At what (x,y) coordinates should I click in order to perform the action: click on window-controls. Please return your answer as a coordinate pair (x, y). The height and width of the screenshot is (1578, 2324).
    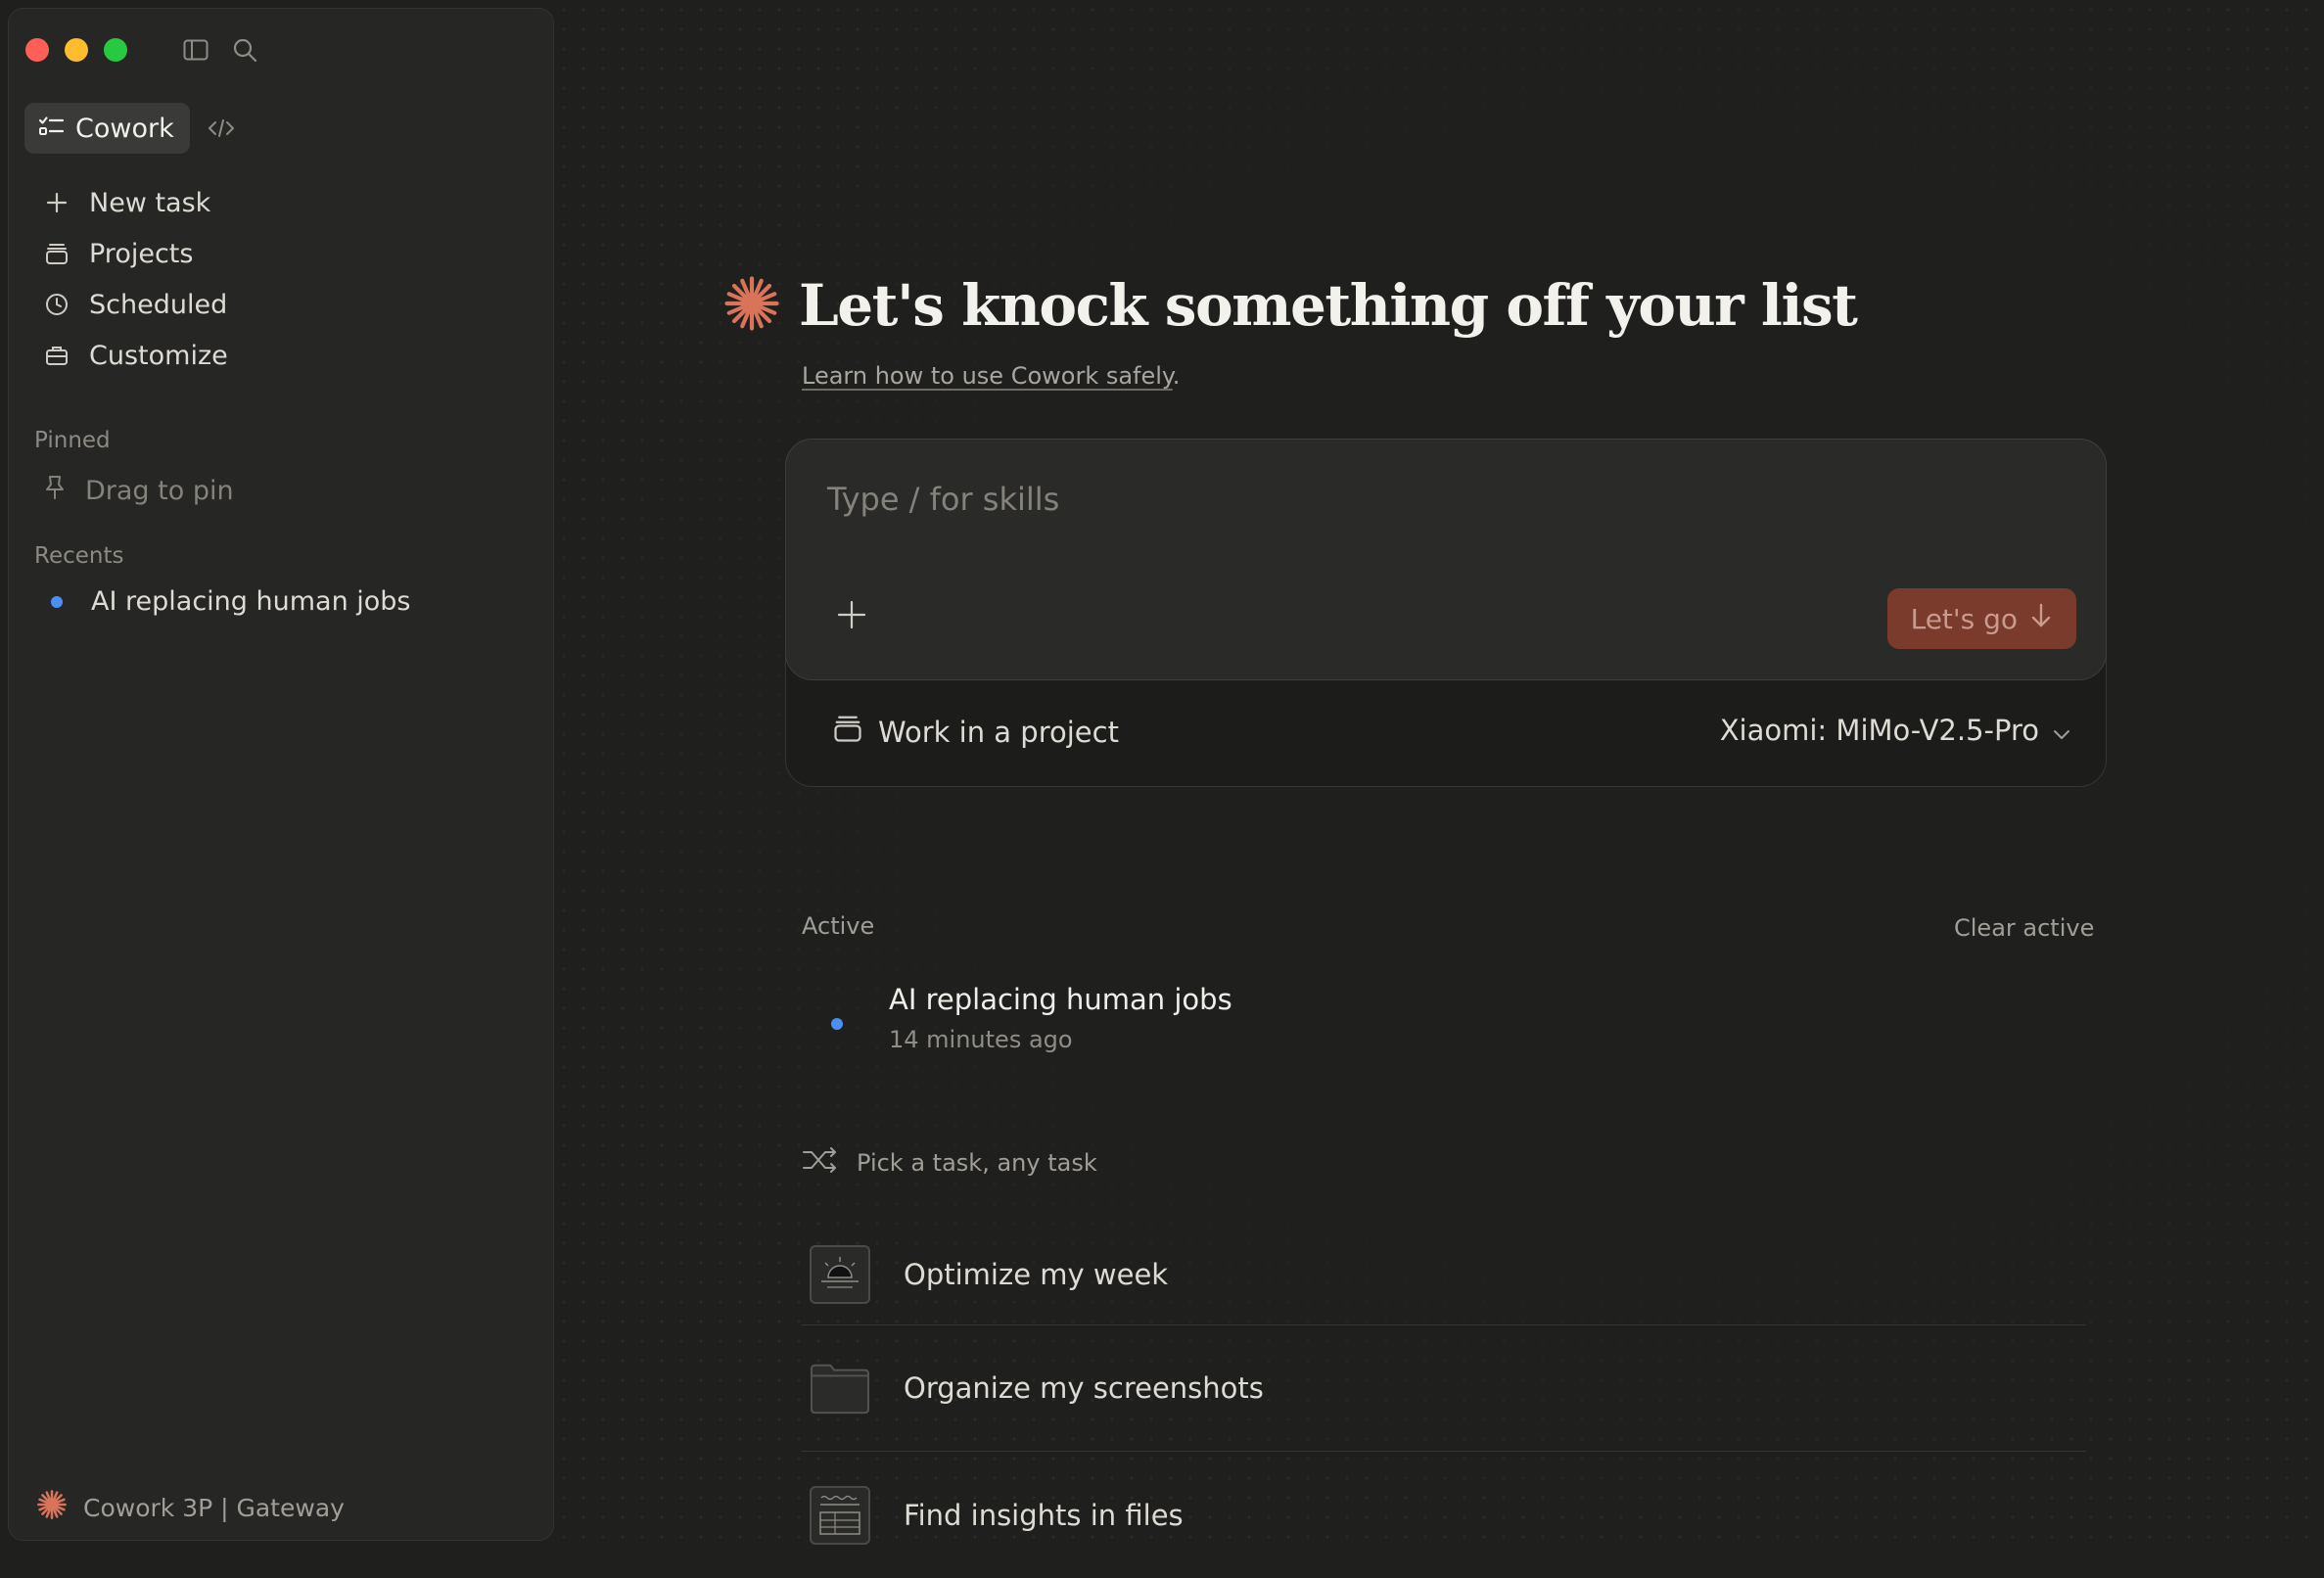
    Looking at the image, I should click on (76, 50).